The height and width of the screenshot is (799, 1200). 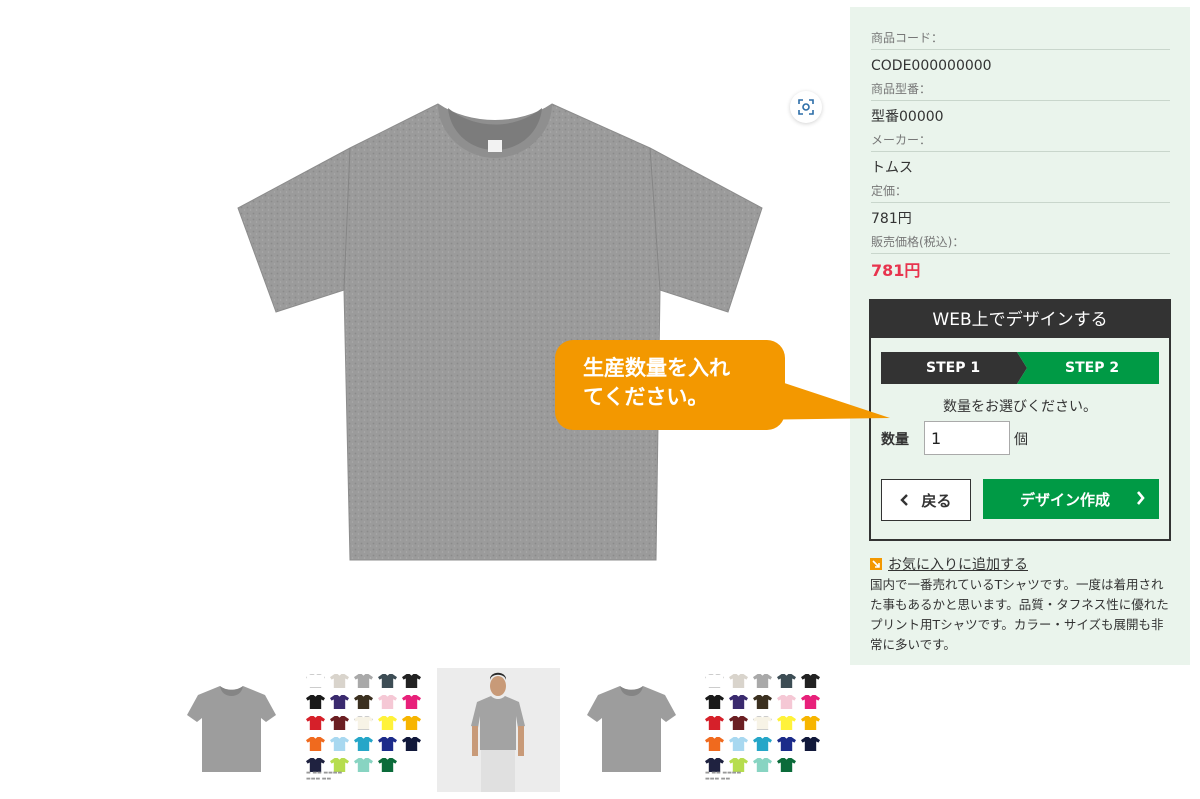 I want to click on step-indicator: STEP 1 STEP 2, so click(x=1020, y=368).